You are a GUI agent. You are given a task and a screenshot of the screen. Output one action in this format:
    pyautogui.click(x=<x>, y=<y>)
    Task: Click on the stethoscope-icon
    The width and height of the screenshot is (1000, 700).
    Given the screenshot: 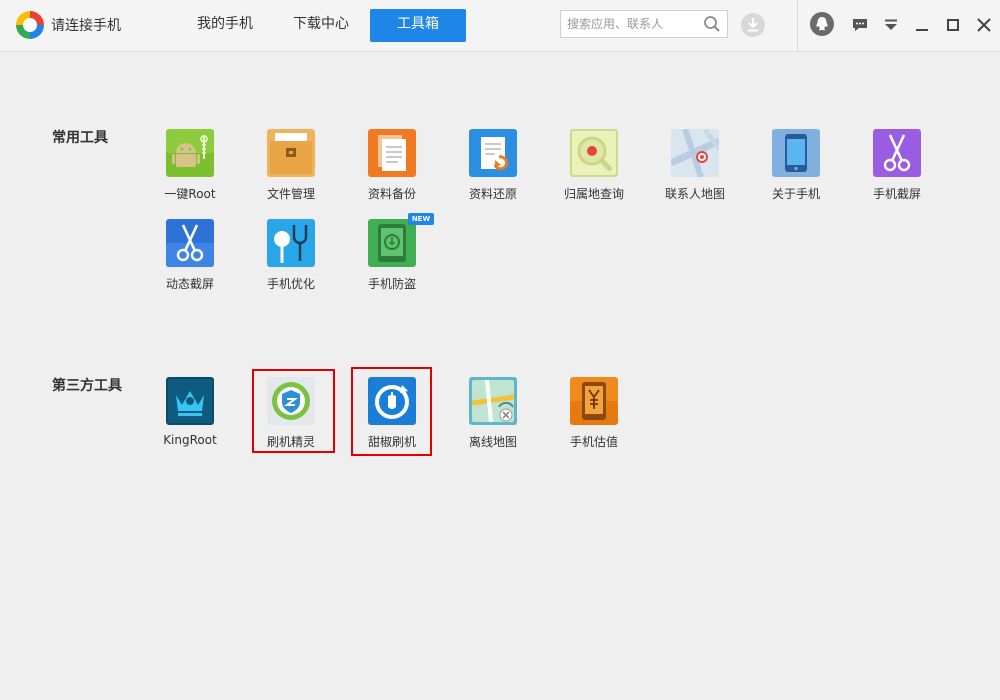 What is the action you would take?
    pyautogui.click(x=291, y=243)
    